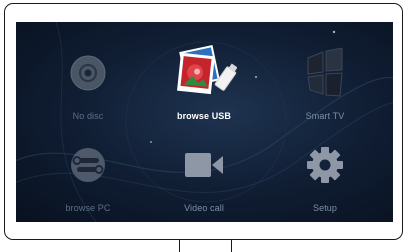 This screenshot has width=409, height=252. I want to click on video-camera-icon, so click(204, 165).